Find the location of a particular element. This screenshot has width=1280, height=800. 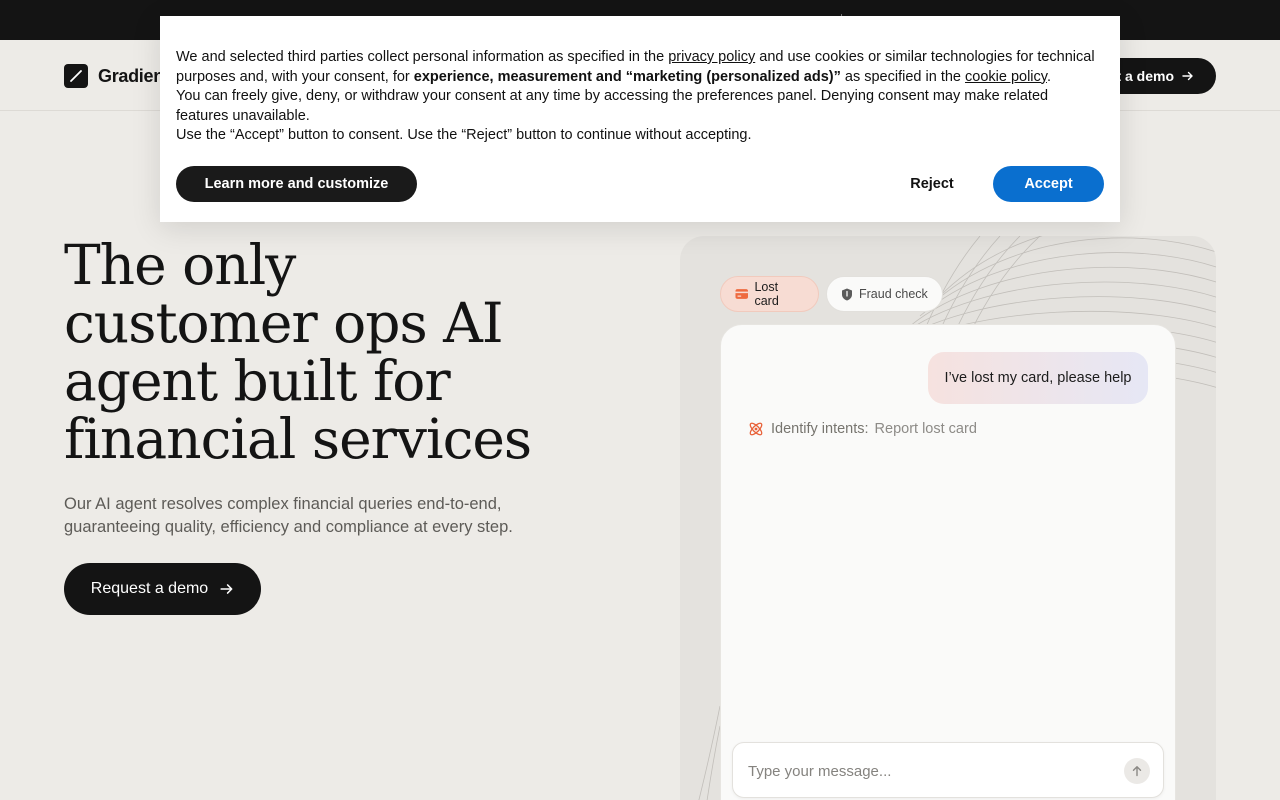

consent-text-part: as specified in the is located at coordinates (903, 76).